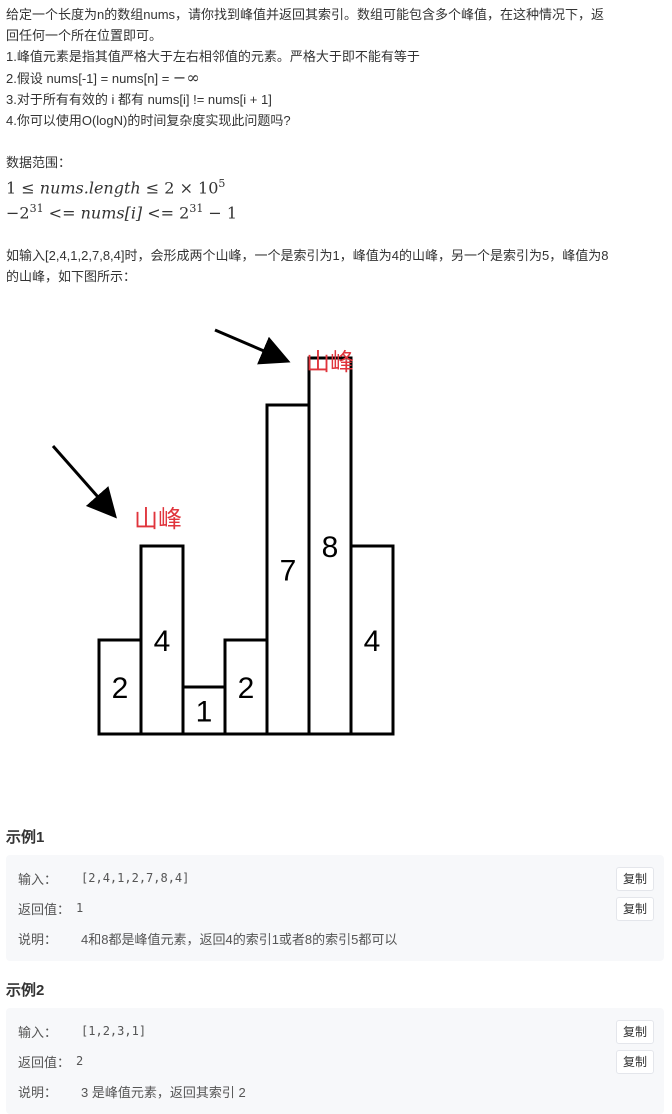 The image size is (672, 1114). What do you see at coordinates (239, 939) in the screenshot?
I see `explain-value: 4和8都是峰值元素，返回4的索引1或者8的索引5都可以` at bounding box center [239, 939].